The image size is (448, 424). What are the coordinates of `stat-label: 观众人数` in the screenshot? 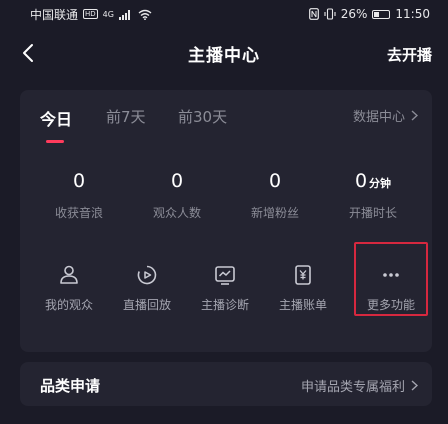 It's located at (176, 213).